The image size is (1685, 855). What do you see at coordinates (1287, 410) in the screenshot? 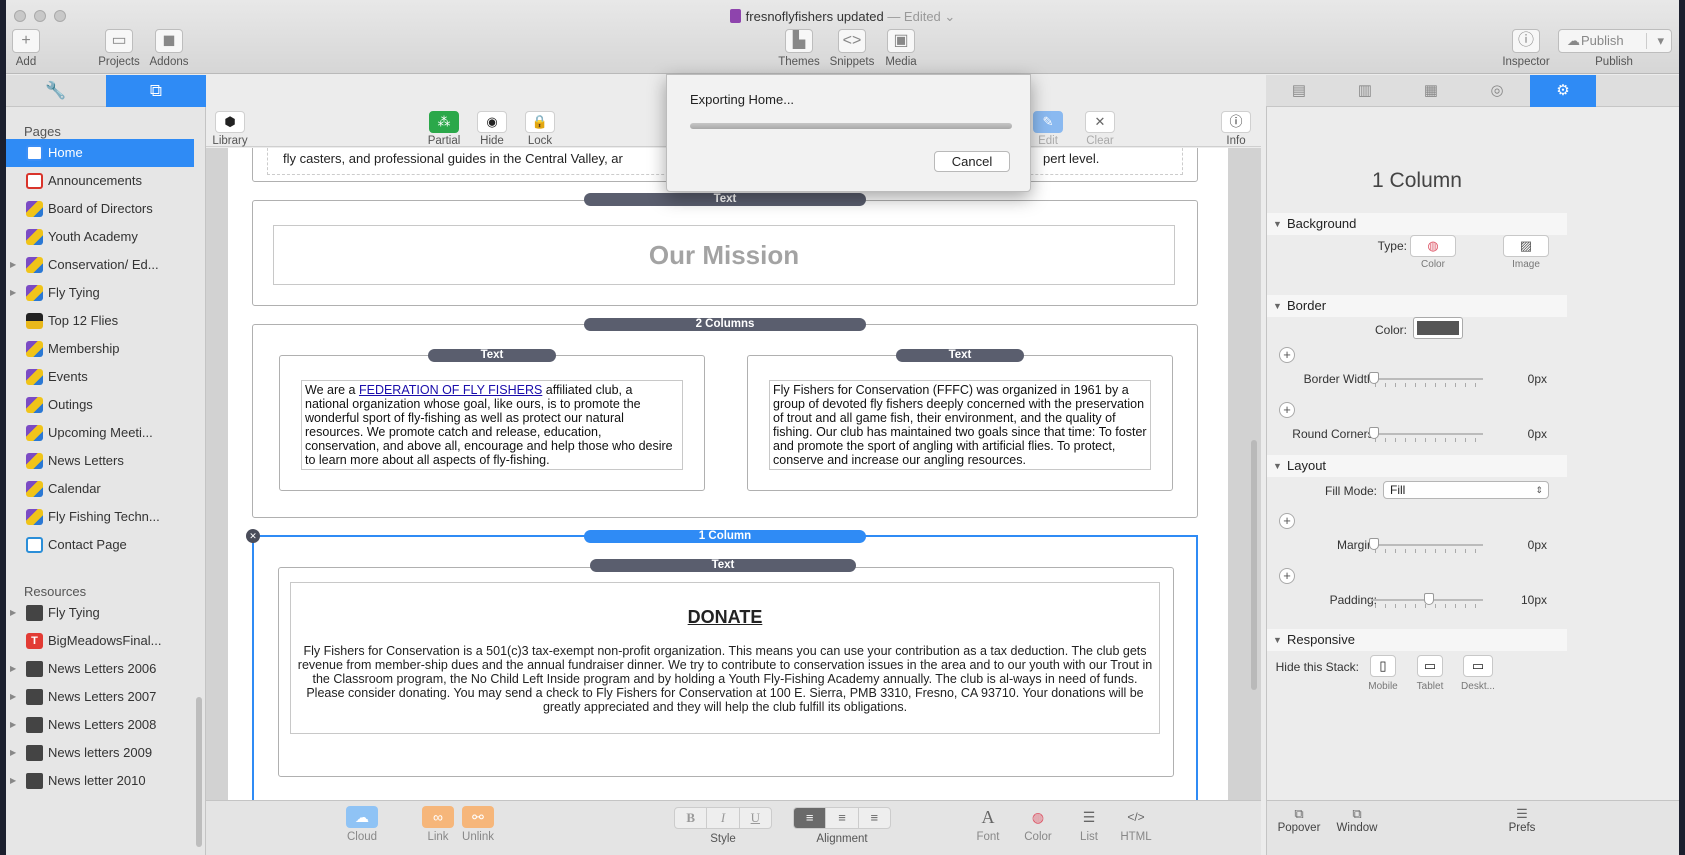
I see `add-corner-icon: +` at bounding box center [1287, 410].